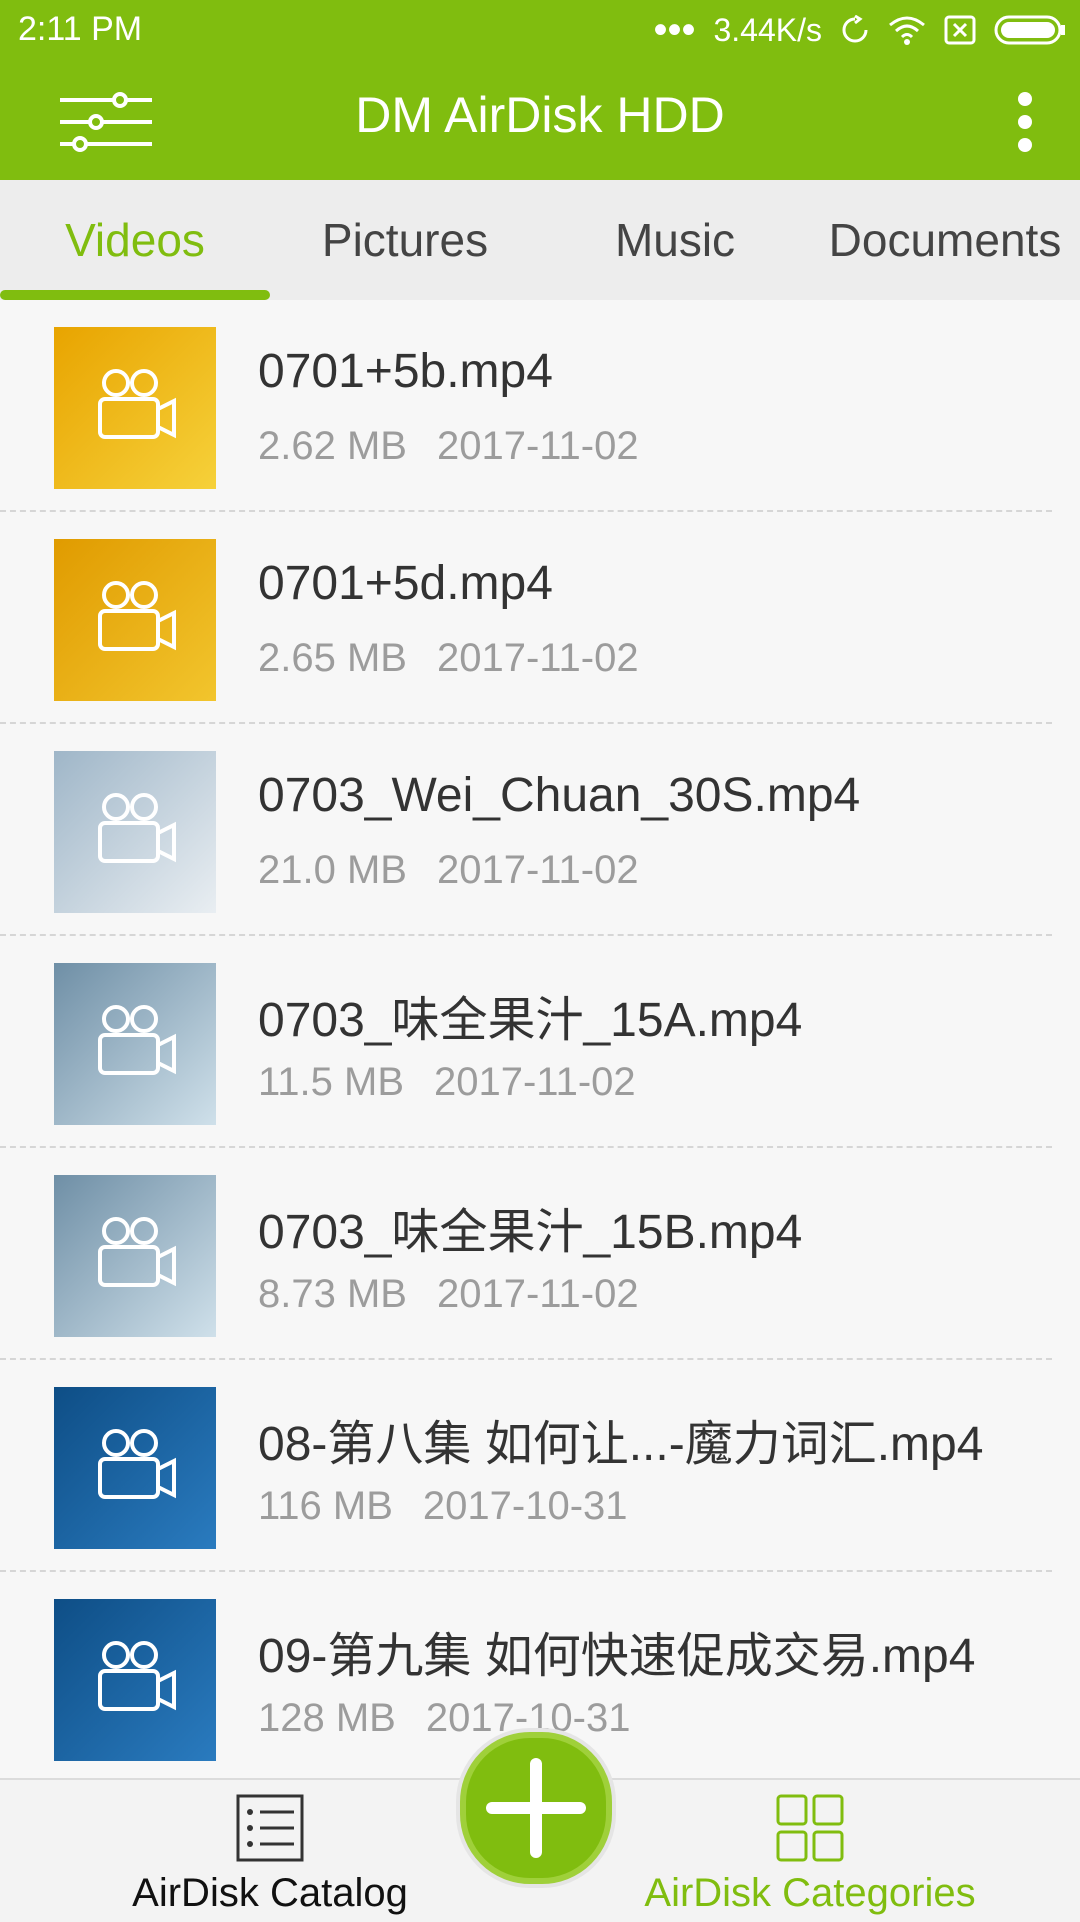  I want to click on video-file-meta: 8.73 MB 2017-11-02, so click(448, 1294).